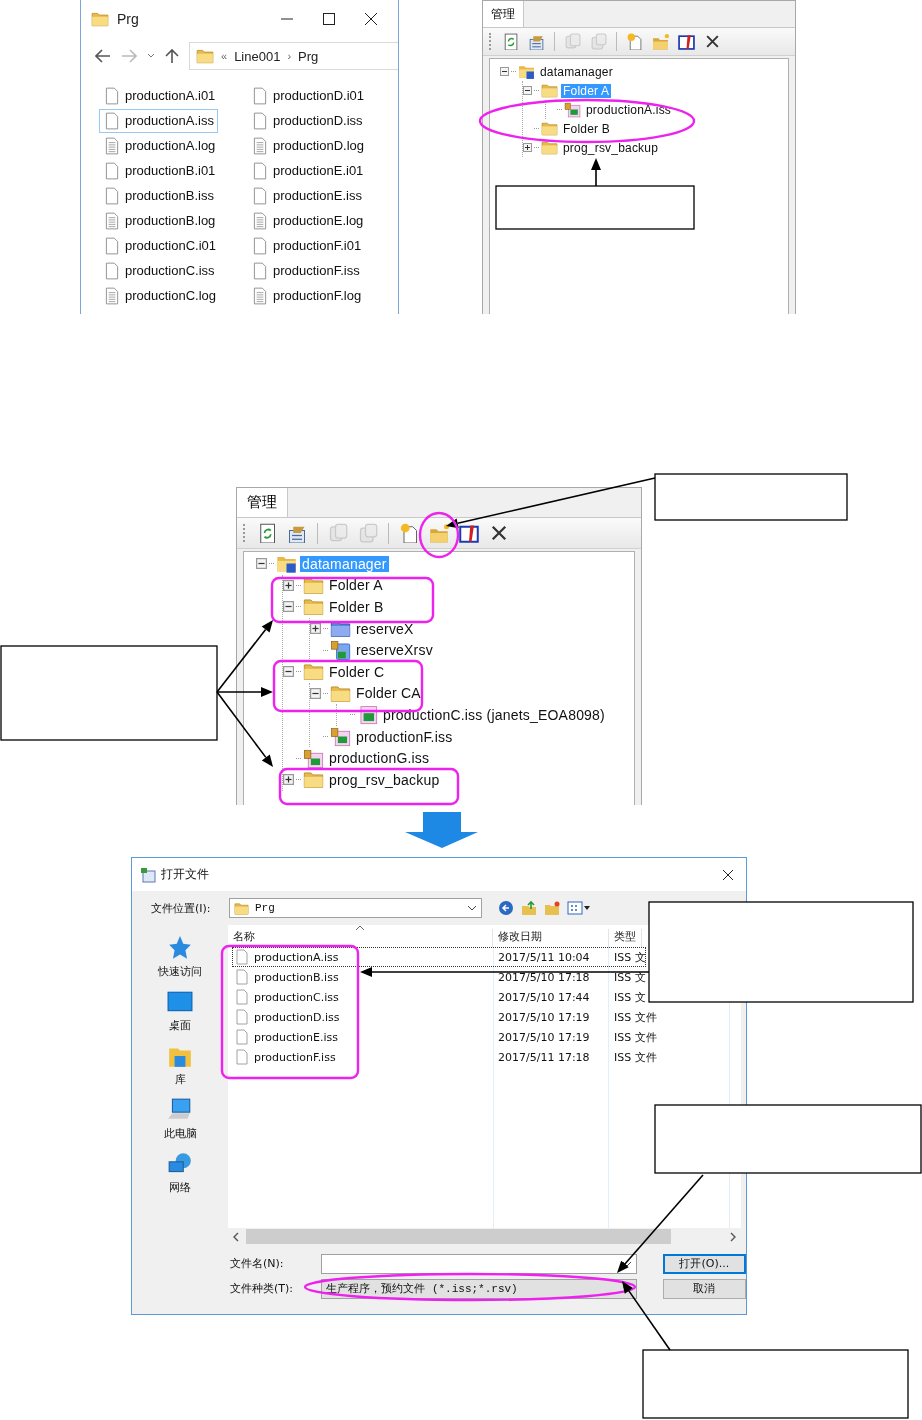 The height and width of the screenshot is (1420, 922). Describe the element at coordinates (357, 671) in the screenshot. I see `tree-item: Folder C` at that location.